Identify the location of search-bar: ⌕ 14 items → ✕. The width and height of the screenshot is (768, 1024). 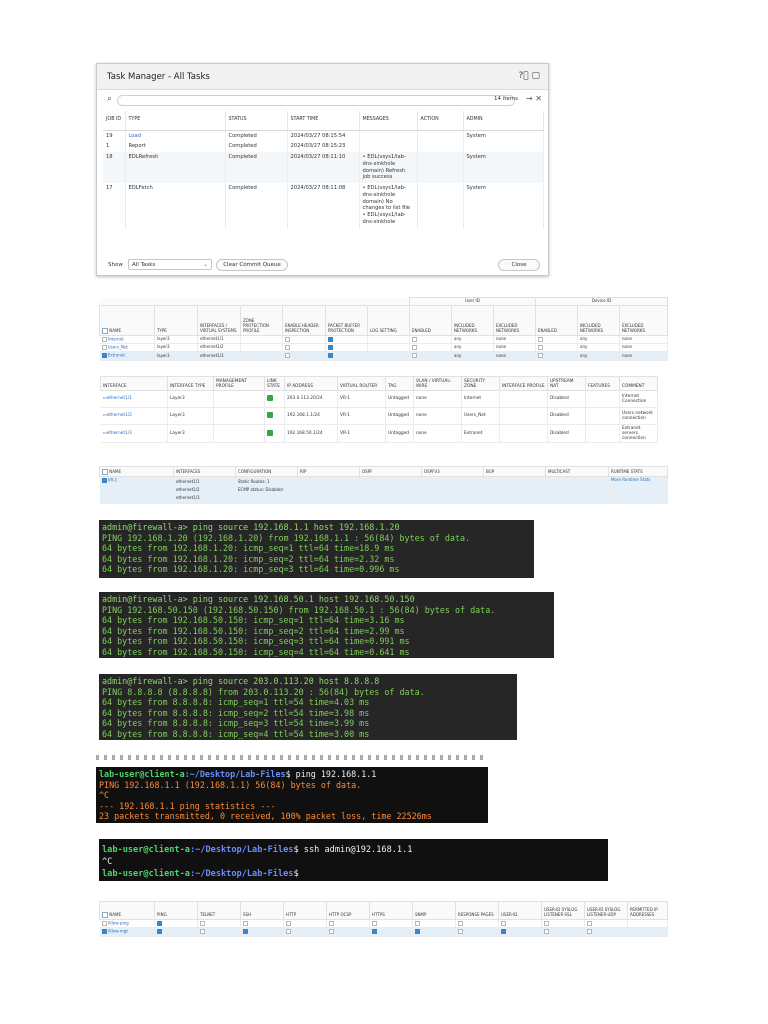
(323, 100).